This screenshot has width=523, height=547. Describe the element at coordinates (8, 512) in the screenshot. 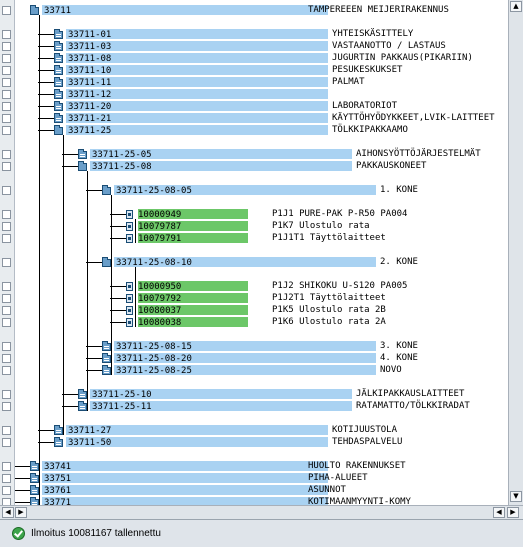

I see `scroll-left-button: ◀` at that location.